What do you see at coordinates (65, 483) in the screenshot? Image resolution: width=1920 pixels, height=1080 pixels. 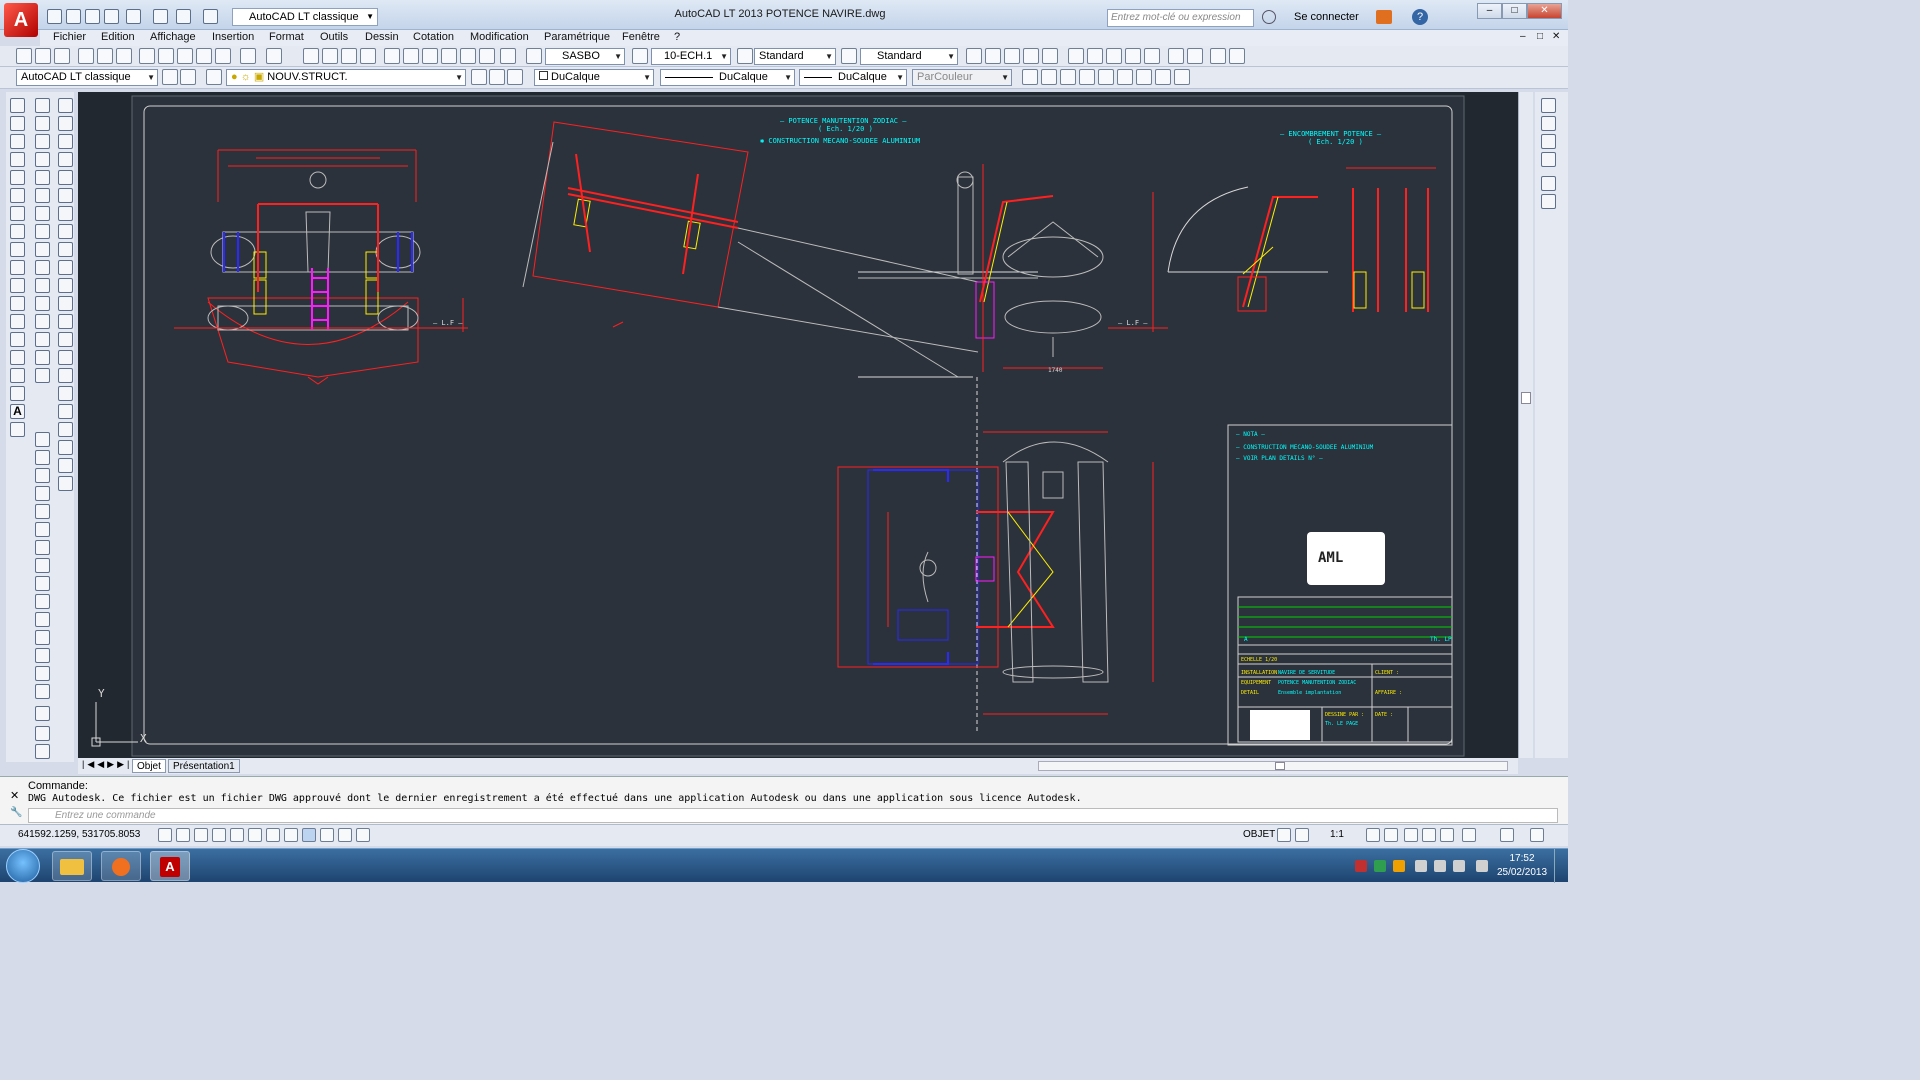 I see `dim-reassociate-icon` at bounding box center [65, 483].